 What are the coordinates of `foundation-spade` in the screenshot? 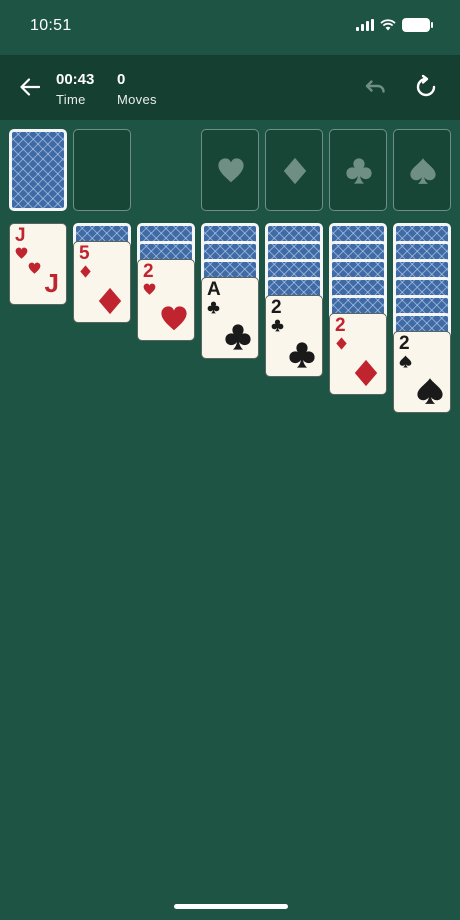 It's located at (422, 170).